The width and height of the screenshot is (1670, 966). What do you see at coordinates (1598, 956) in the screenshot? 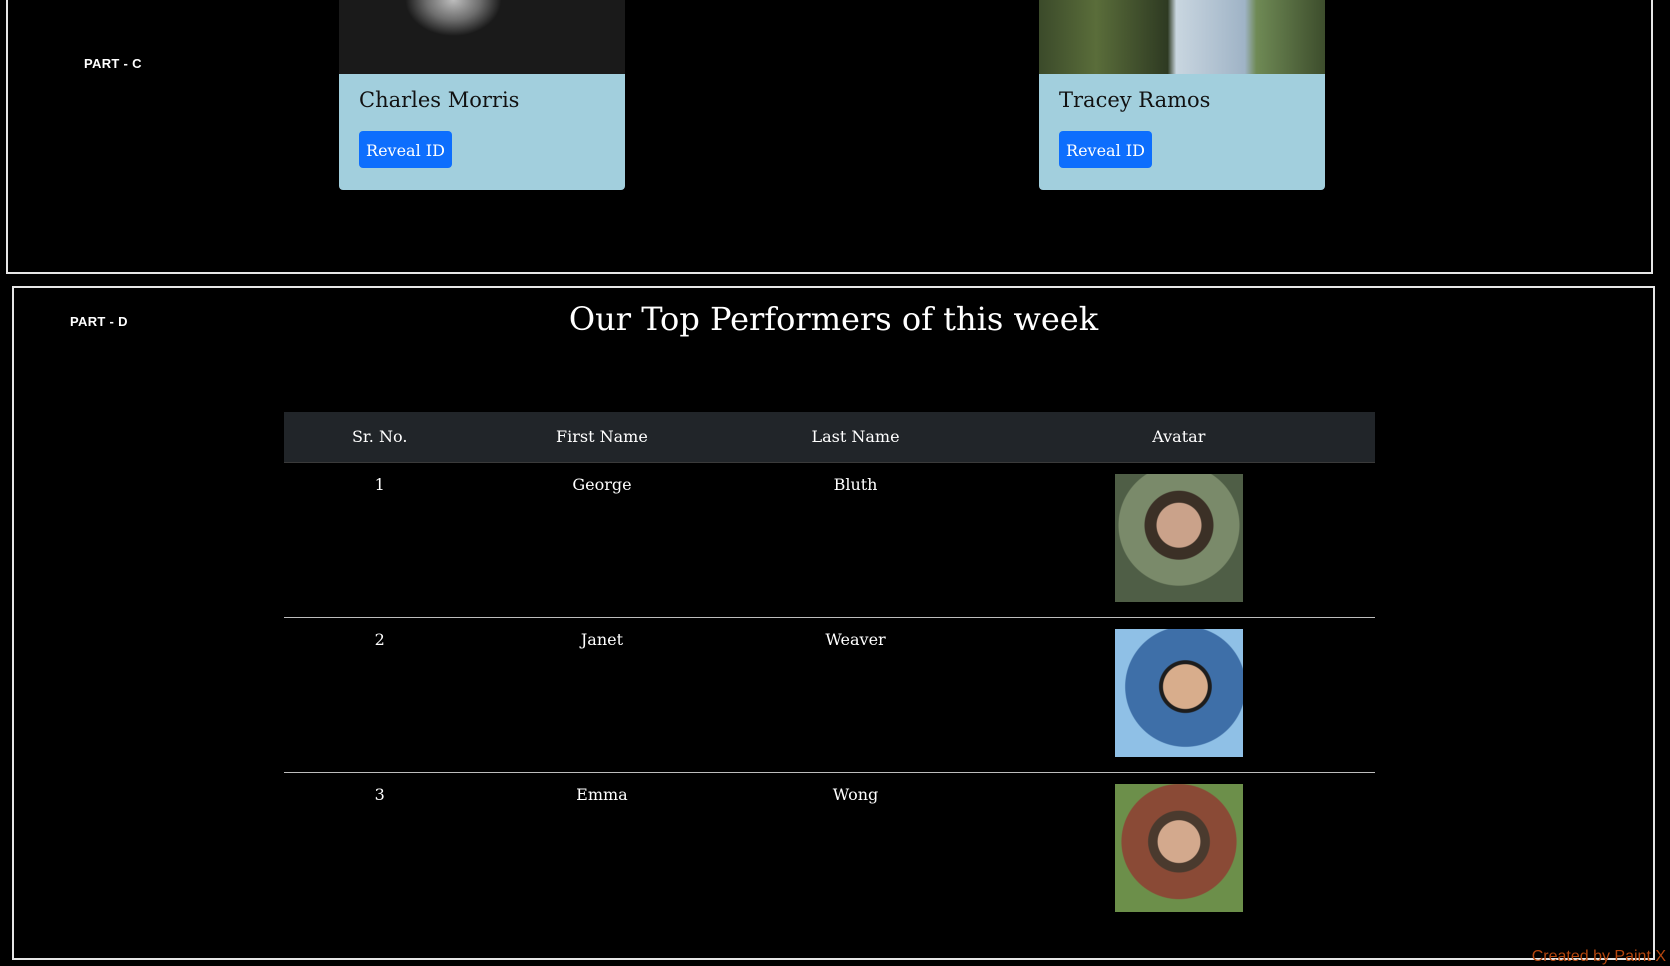
I see `footer-credit: Created by Paint X` at bounding box center [1598, 956].